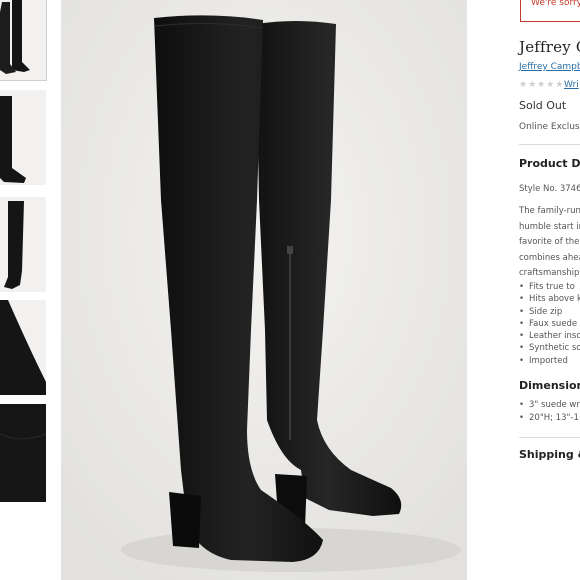 The height and width of the screenshot is (580, 580). Describe the element at coordinates (542, 85) in the screenshot. I see `rating-stars: ★★★★★` at that location.